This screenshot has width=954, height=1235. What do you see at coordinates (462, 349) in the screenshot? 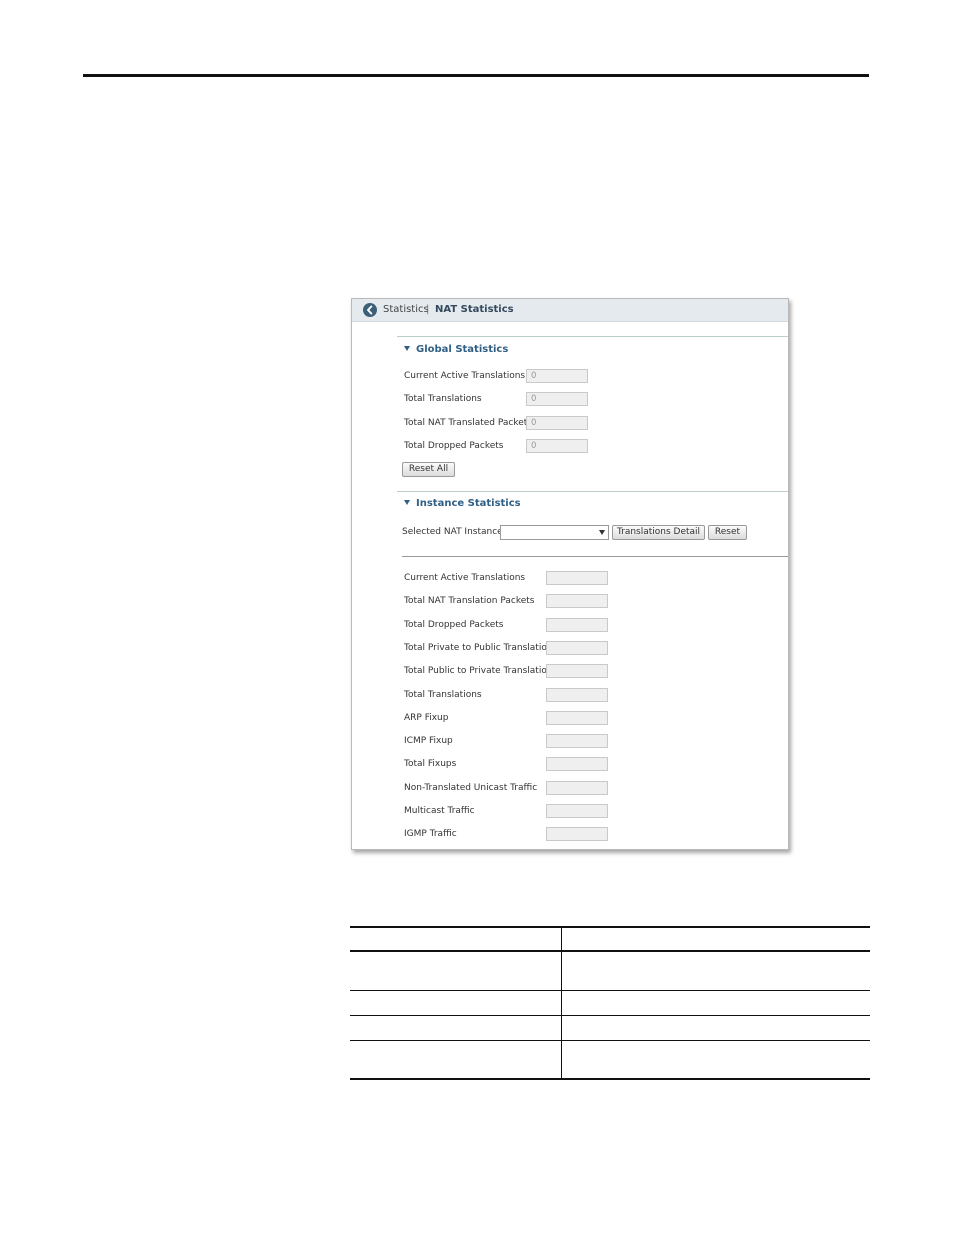
I see `global-statistics-title: Global Statistics` at bounding box center [462, 349].